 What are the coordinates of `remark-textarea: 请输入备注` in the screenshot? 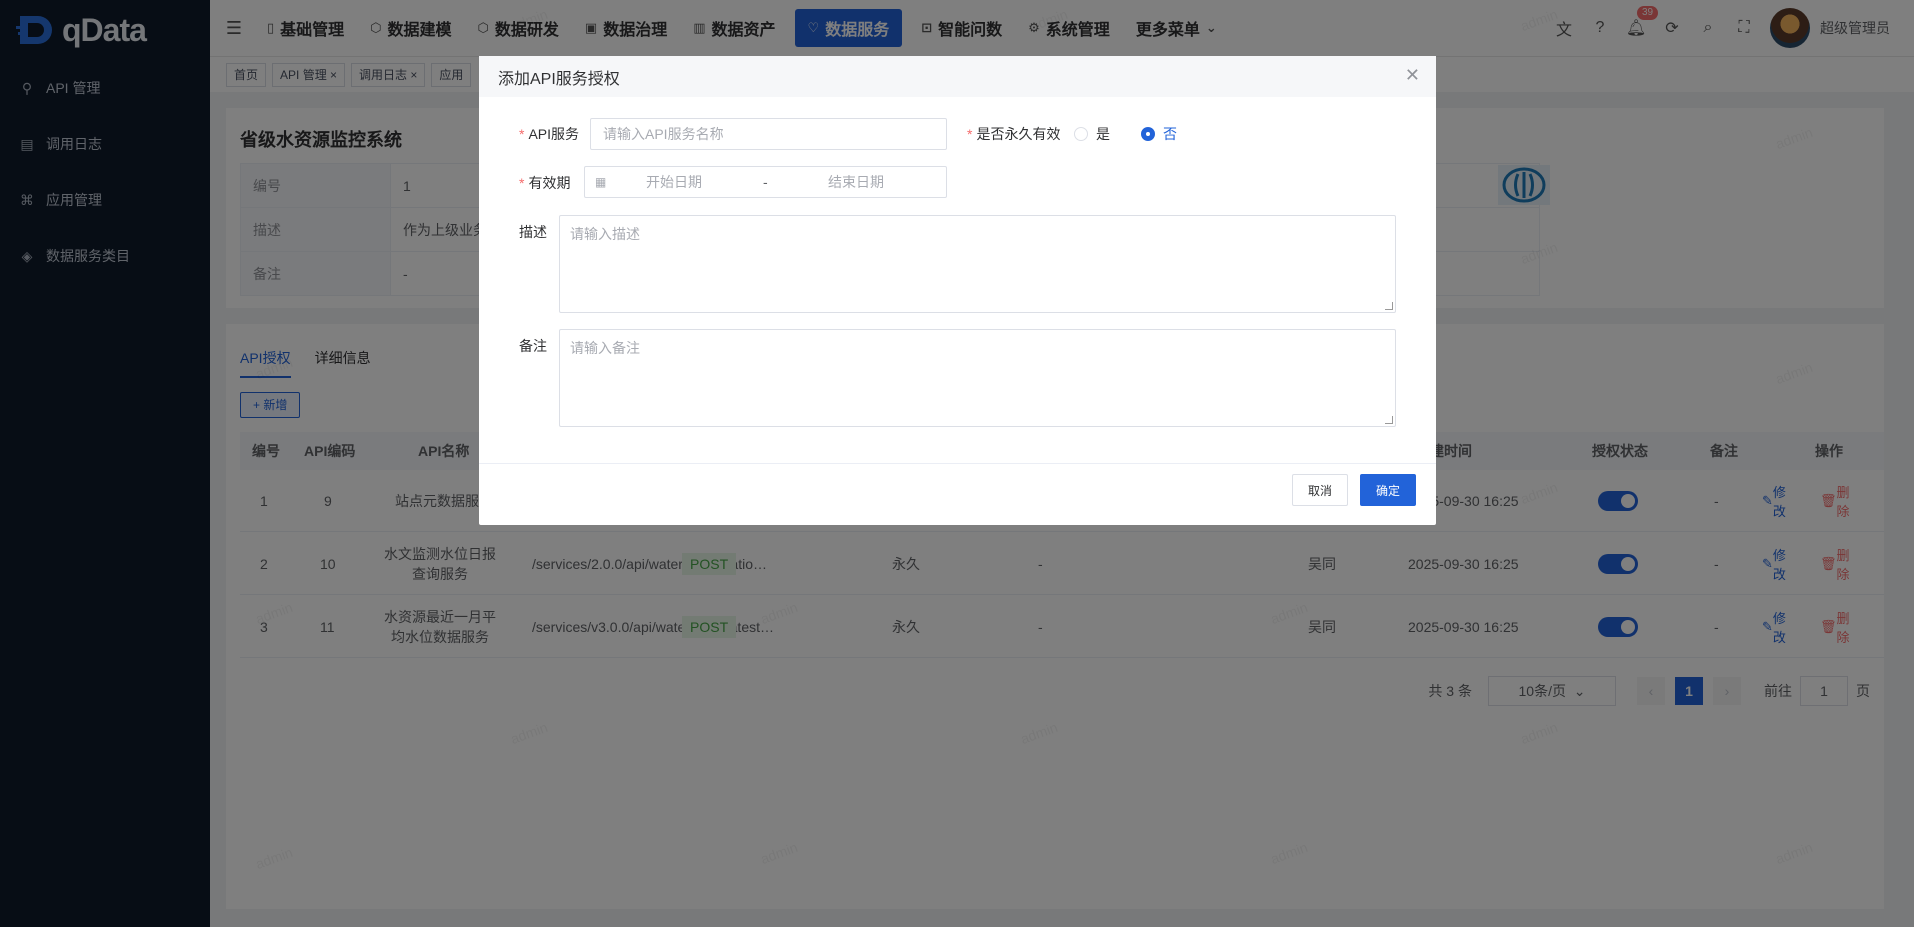 It's located at (977, 378).